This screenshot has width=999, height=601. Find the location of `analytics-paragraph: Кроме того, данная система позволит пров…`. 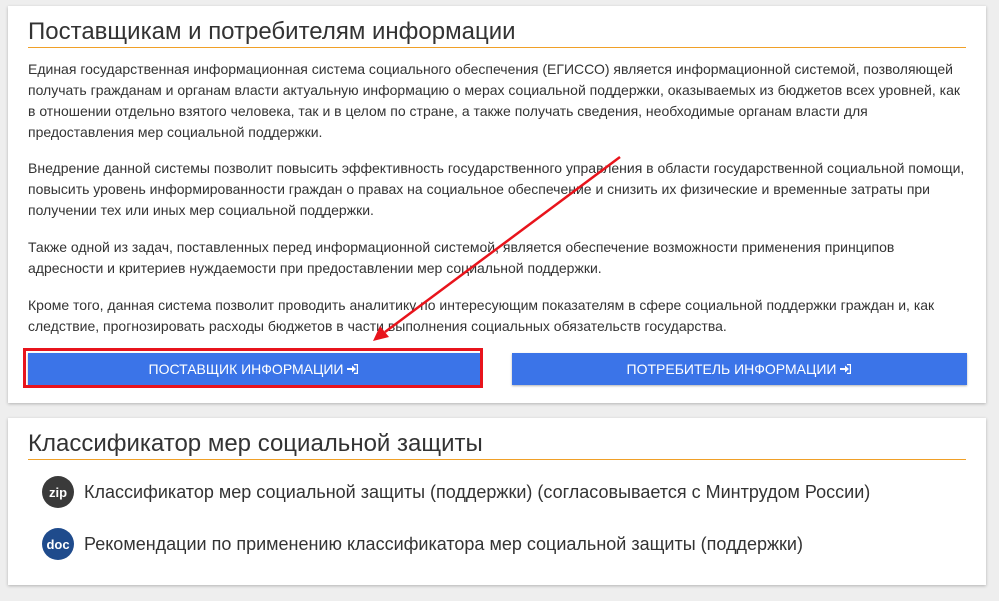

analytics-paragraph: Кроме того, данная система позволит пров… is located at coordinates (481, 315).